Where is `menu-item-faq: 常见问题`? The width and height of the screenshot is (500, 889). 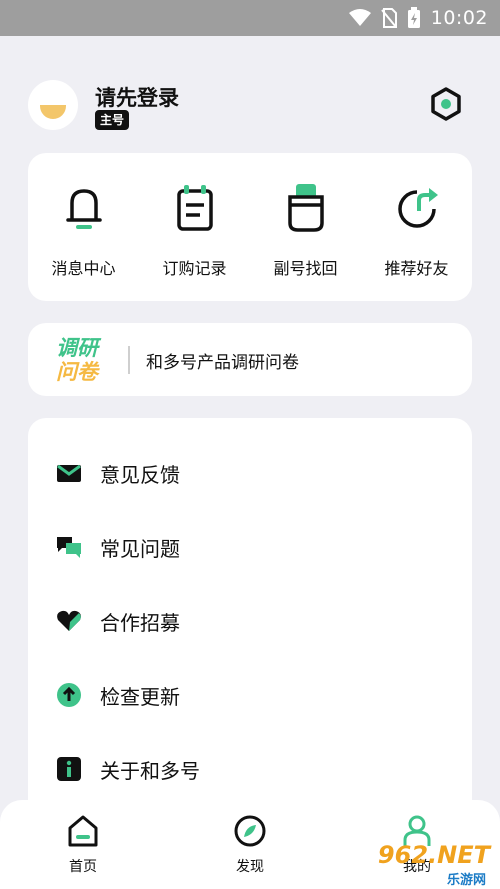
menu-item-faq: 常见问题 is located at coordinates (250, 546).